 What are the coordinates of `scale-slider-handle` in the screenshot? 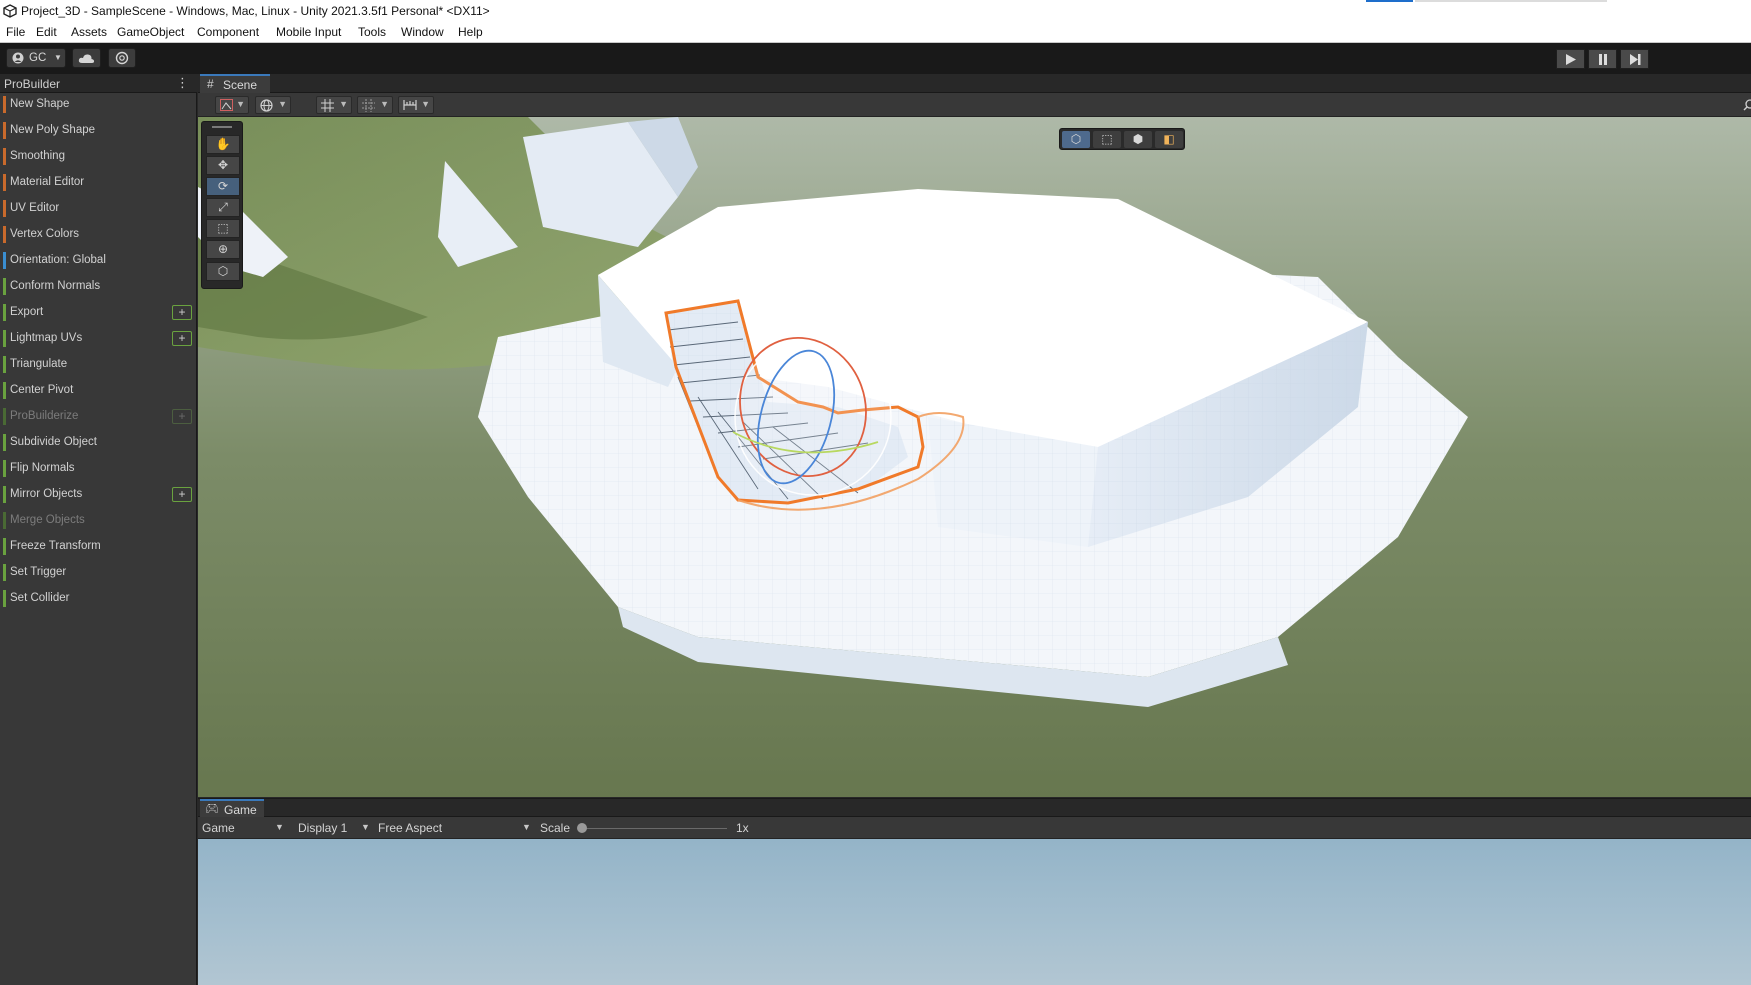 It's located at (582, 828).